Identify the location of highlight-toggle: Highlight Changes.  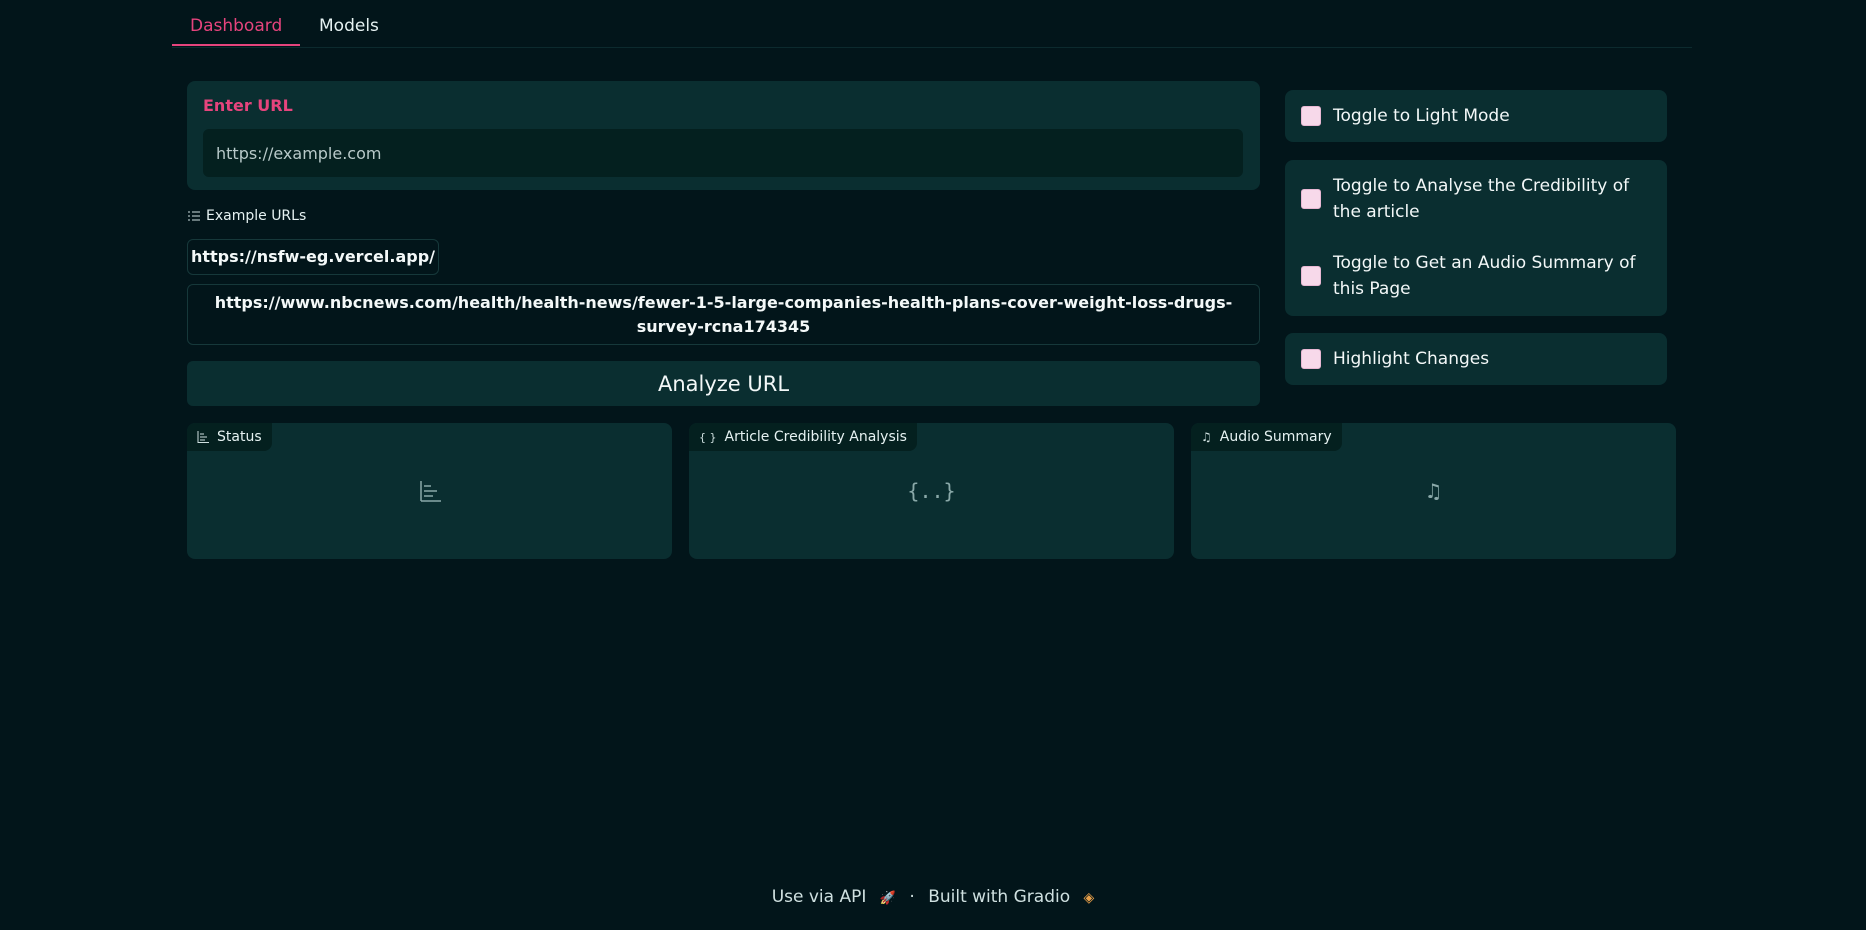
(1395, 359).